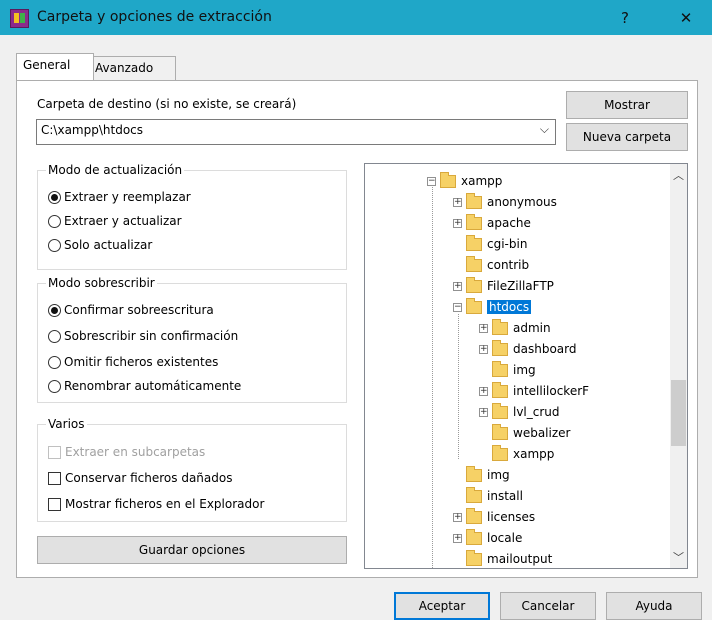 The image size is (712, 620). I want to click on tree-node: + intellilockerF, so click(534, 391).